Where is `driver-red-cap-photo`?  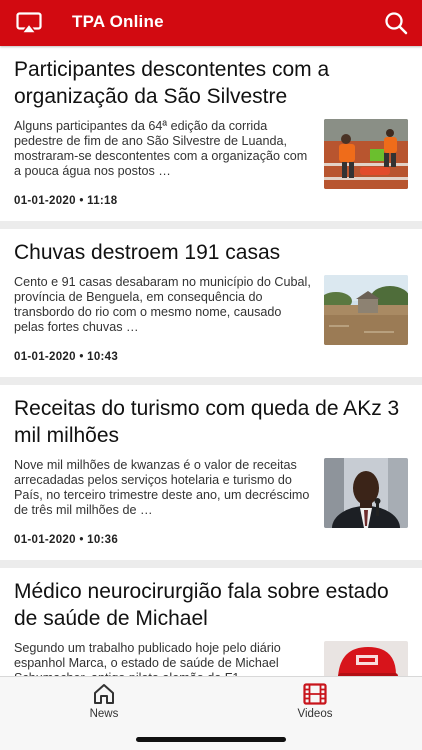 driver-red-cap-photo is located at coordinates (366, 658).